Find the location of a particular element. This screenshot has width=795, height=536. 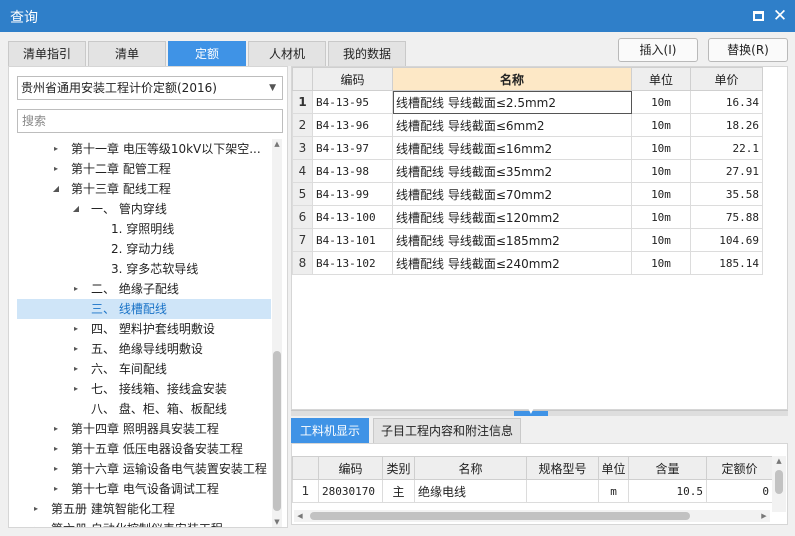

quota-name: 线槽配线 导线截面≤120mm2 is located at coordinates (512, 217).